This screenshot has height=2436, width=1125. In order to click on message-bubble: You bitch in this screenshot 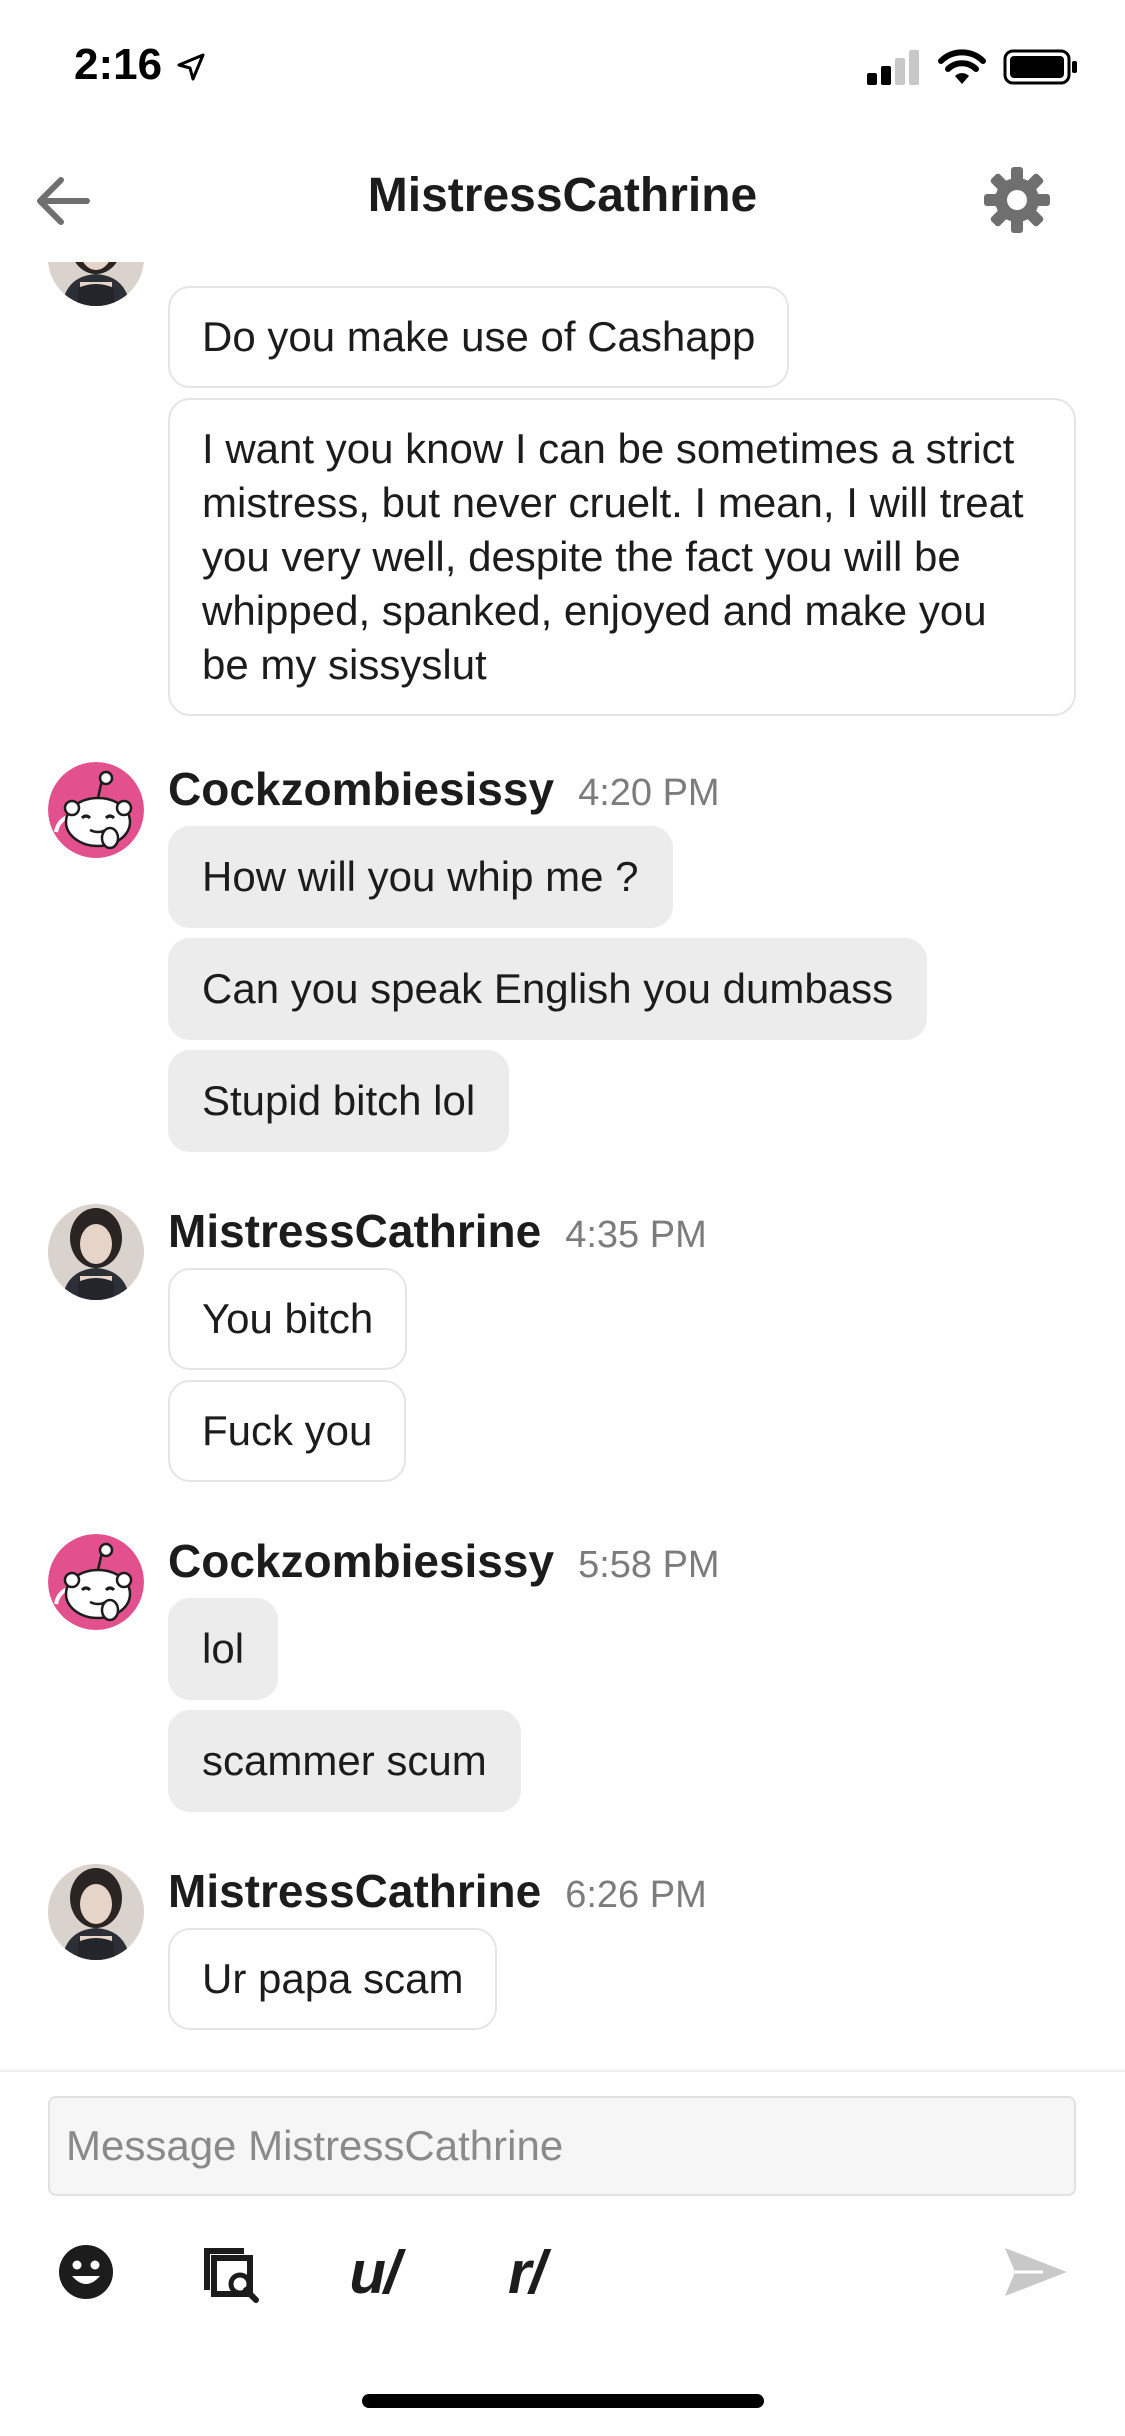, I will do `click(288, 1319)`.